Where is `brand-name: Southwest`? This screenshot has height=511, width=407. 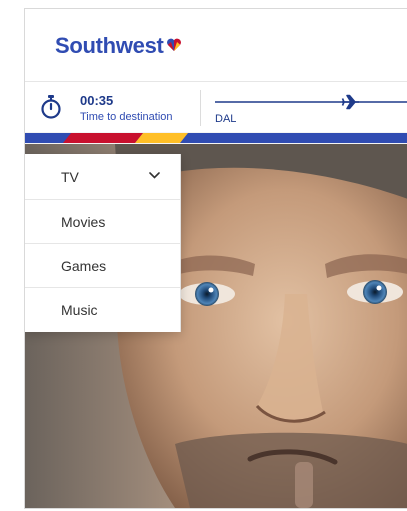 brand-name: Southwest is located at coordinates (109, 45).